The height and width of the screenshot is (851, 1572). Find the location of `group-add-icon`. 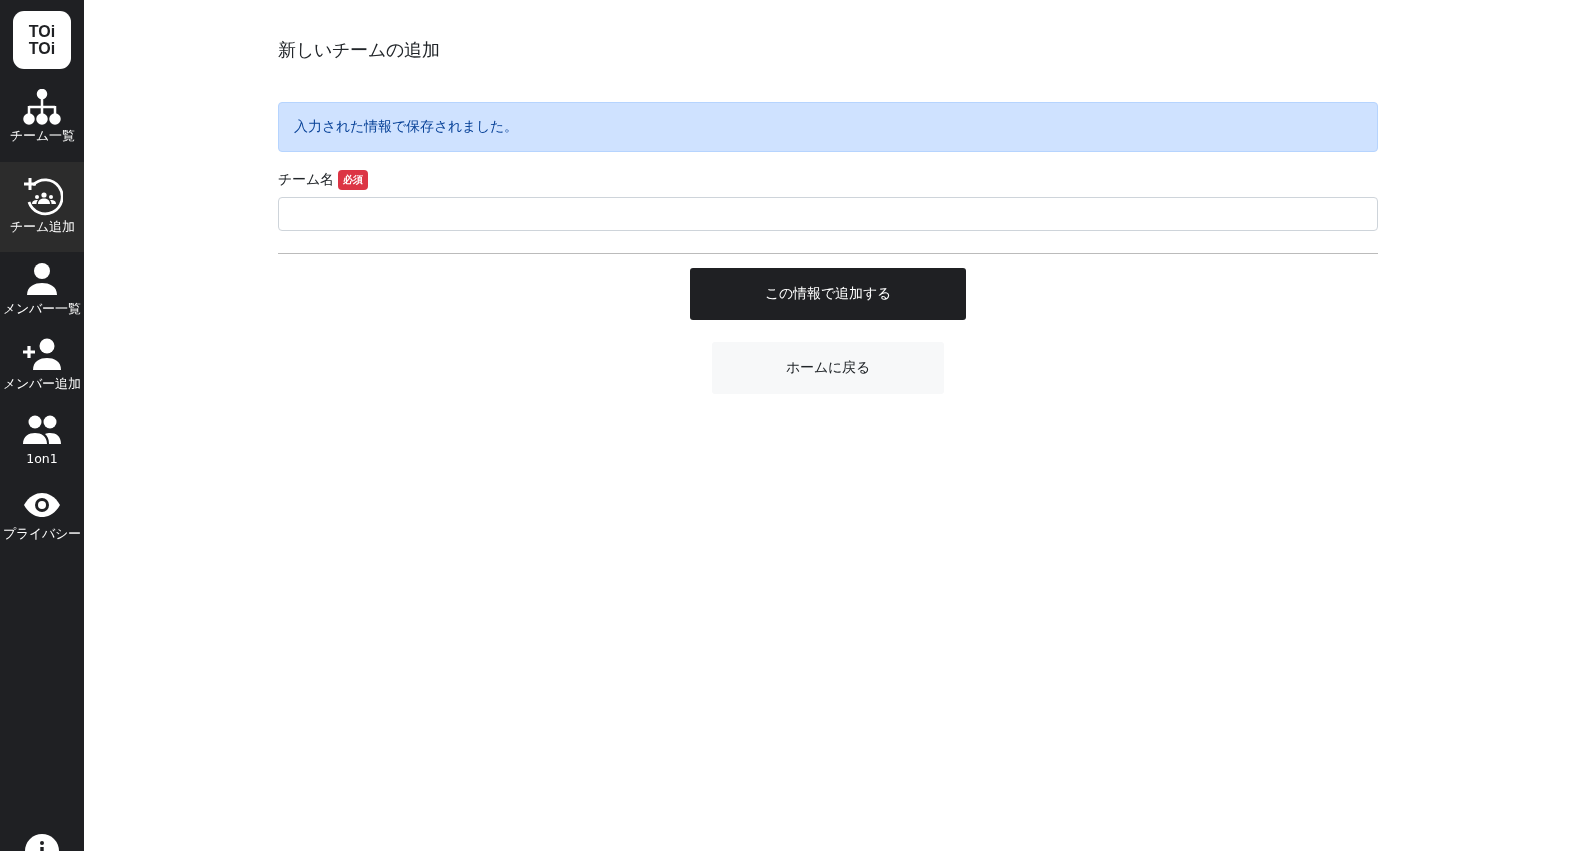

group-add-icon is located at coordinates (42, 196).